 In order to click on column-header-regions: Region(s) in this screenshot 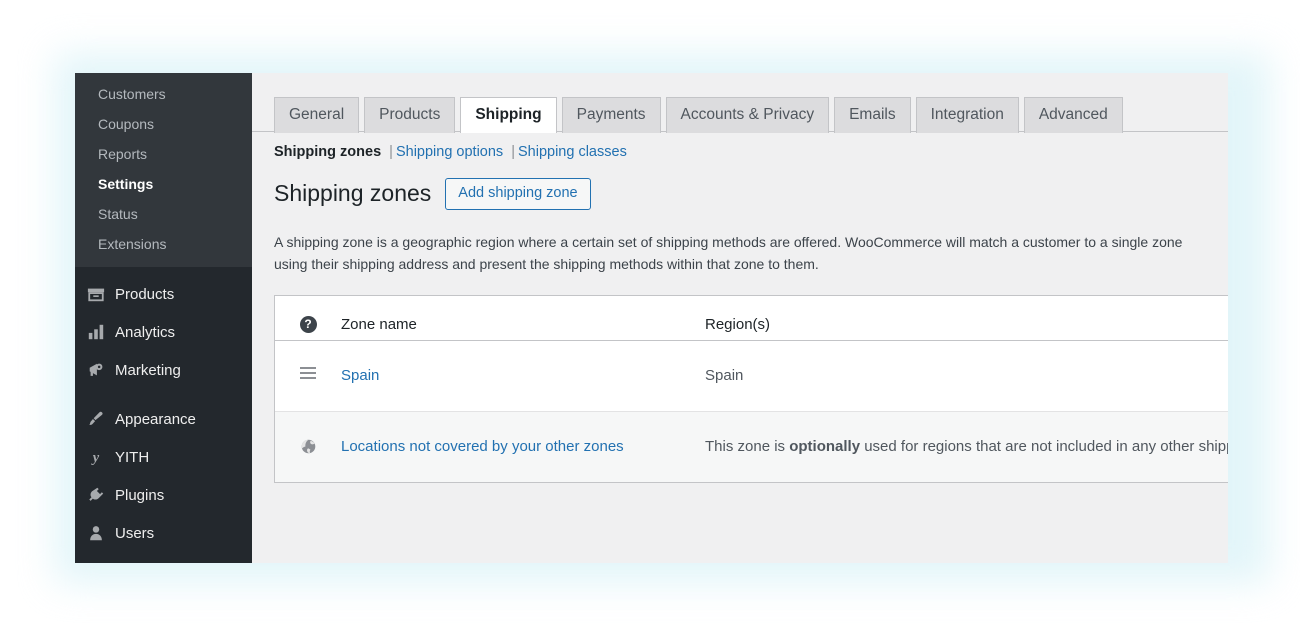, I will do `click(738, 324)`.